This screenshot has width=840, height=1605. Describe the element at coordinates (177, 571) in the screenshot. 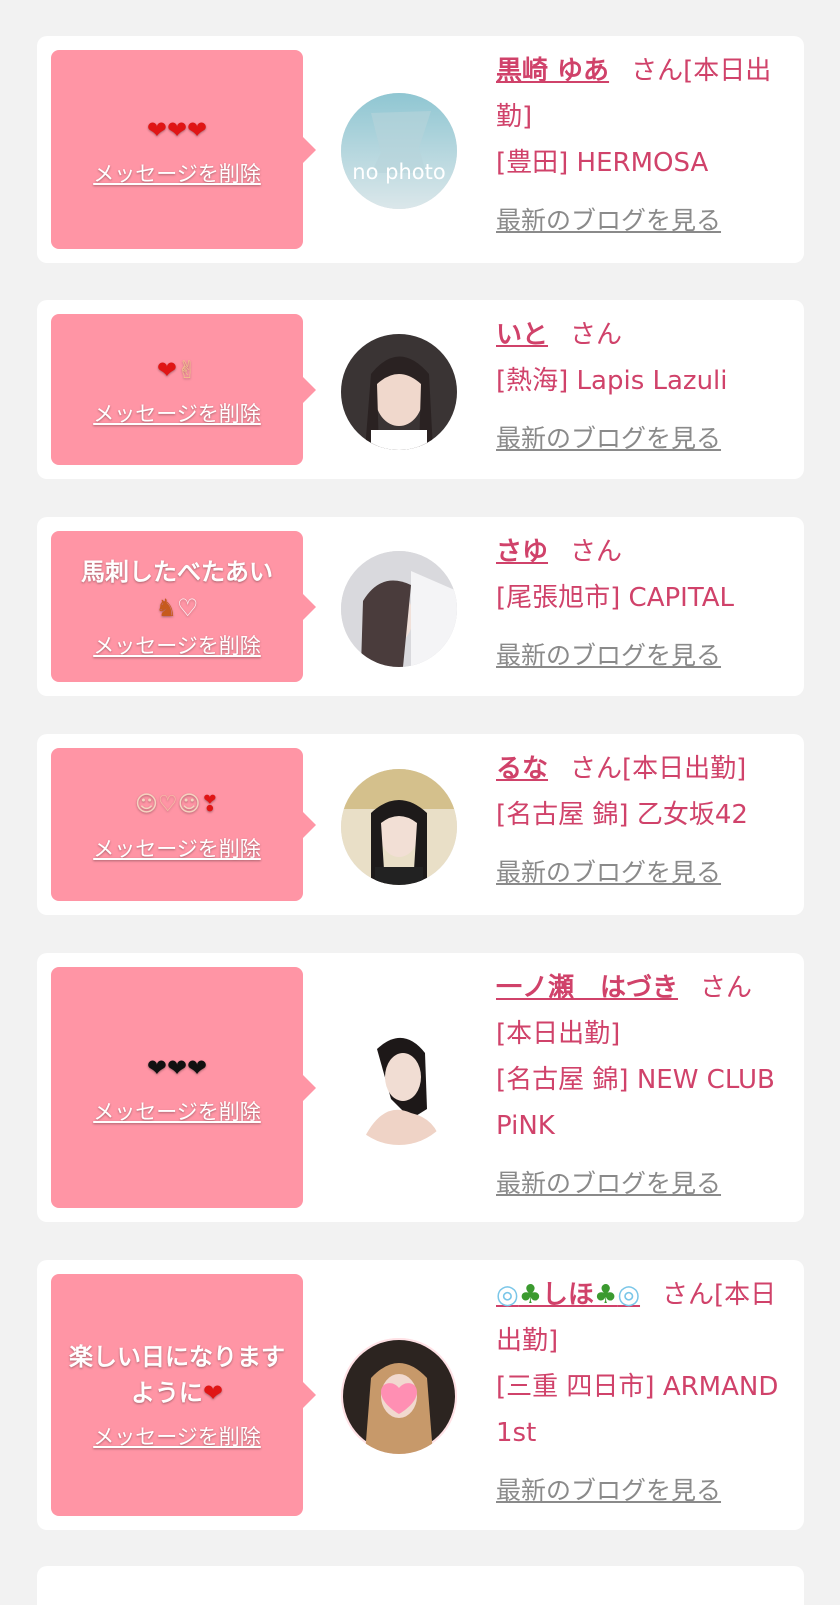

I see `message-text: 馬刺したべたあい` at that location.